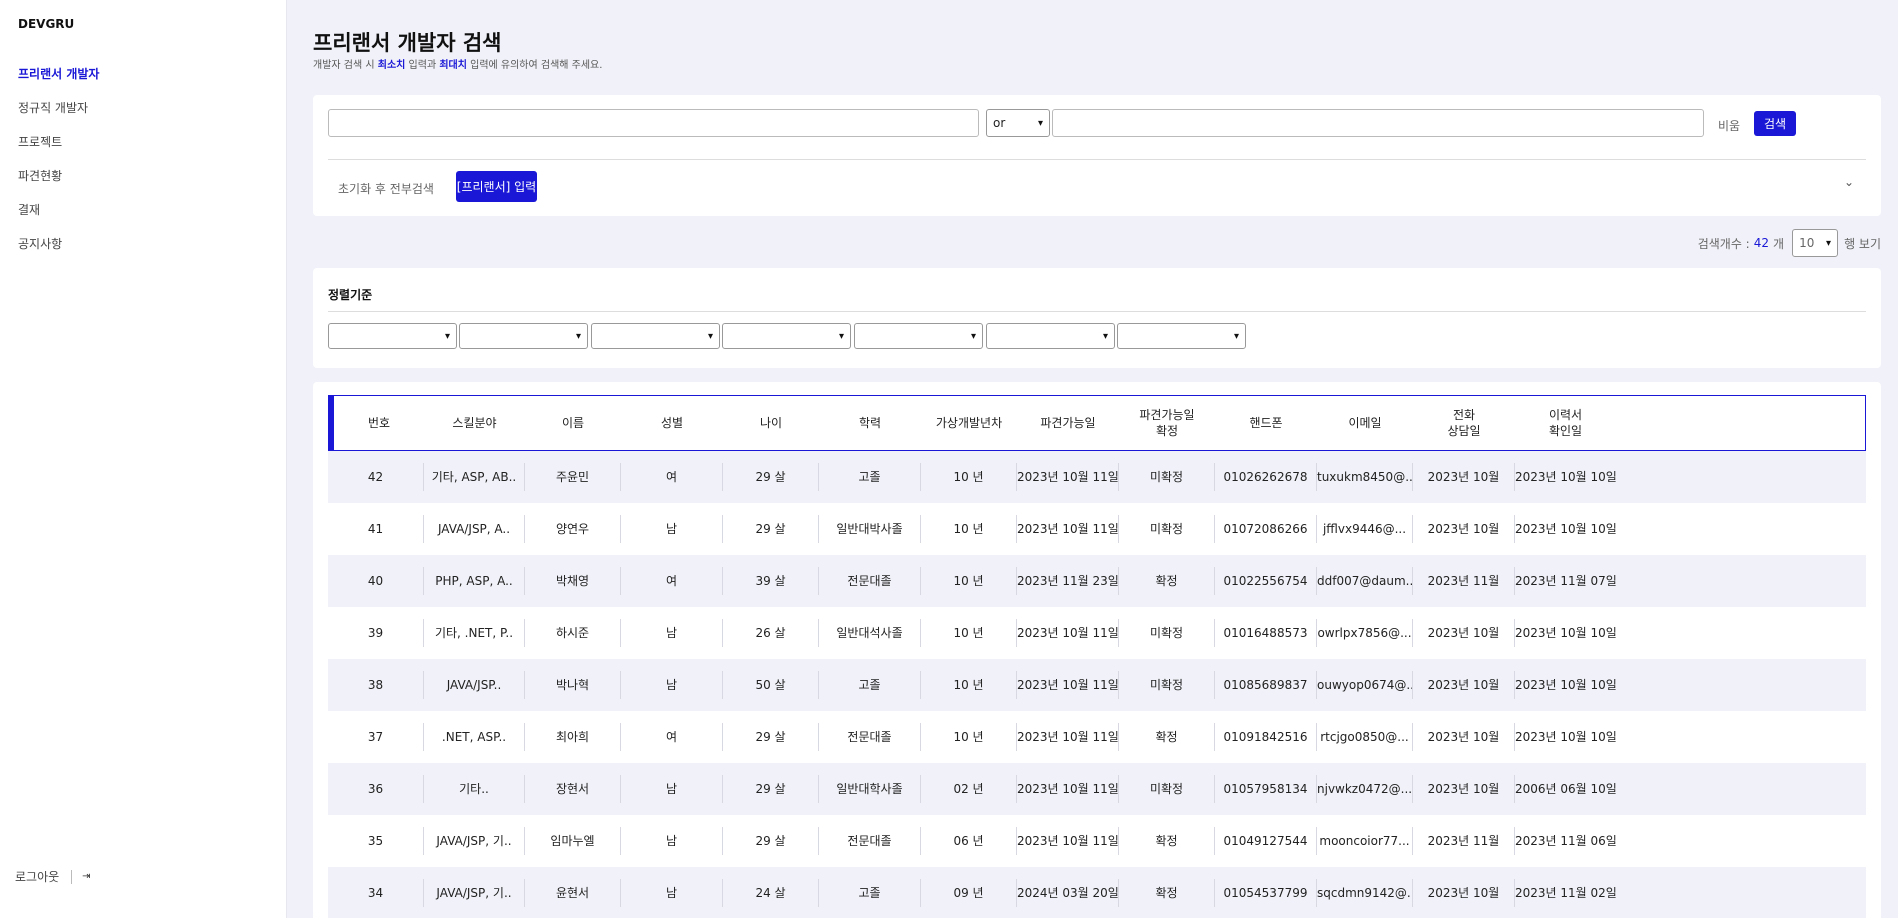  Describe the element at coordinates (474, 893) in the screenshot. I see `table-cell: JAVA/JSP, 기..` at that location.